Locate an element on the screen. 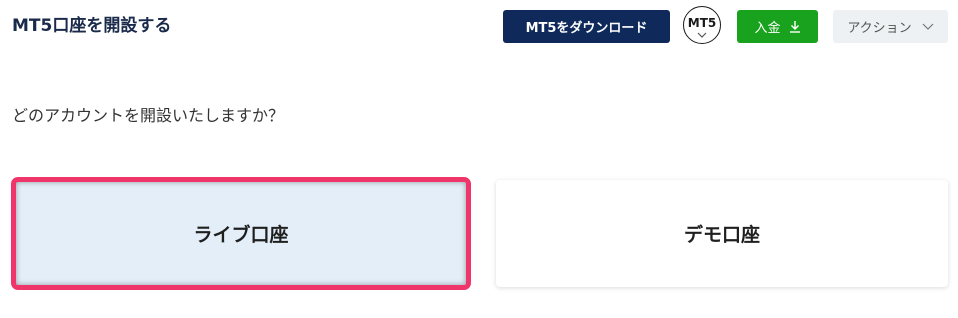  page-title: MT5口座を開設する is located at coordinates (92, 26).